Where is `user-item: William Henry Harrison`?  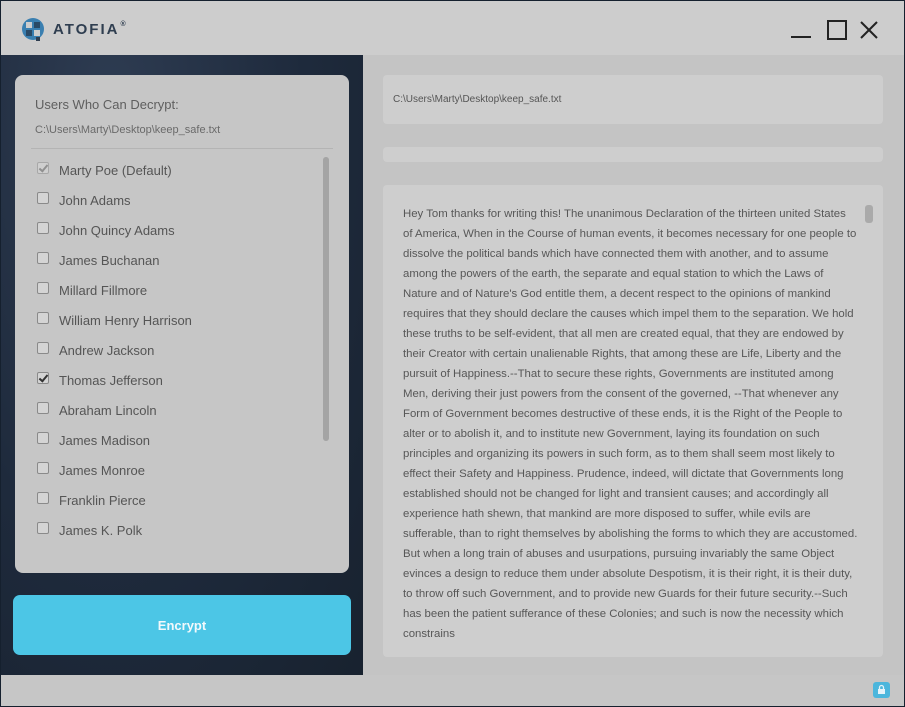 user-item: William Henry Harrison is located at coordinates (177, 320).